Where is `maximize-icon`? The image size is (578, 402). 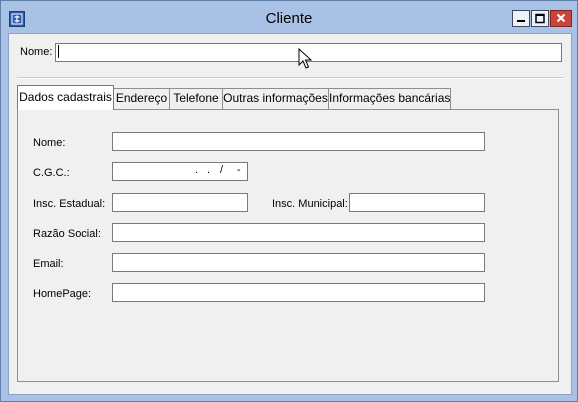
maximize-icon is located at coordinates (540, 18).